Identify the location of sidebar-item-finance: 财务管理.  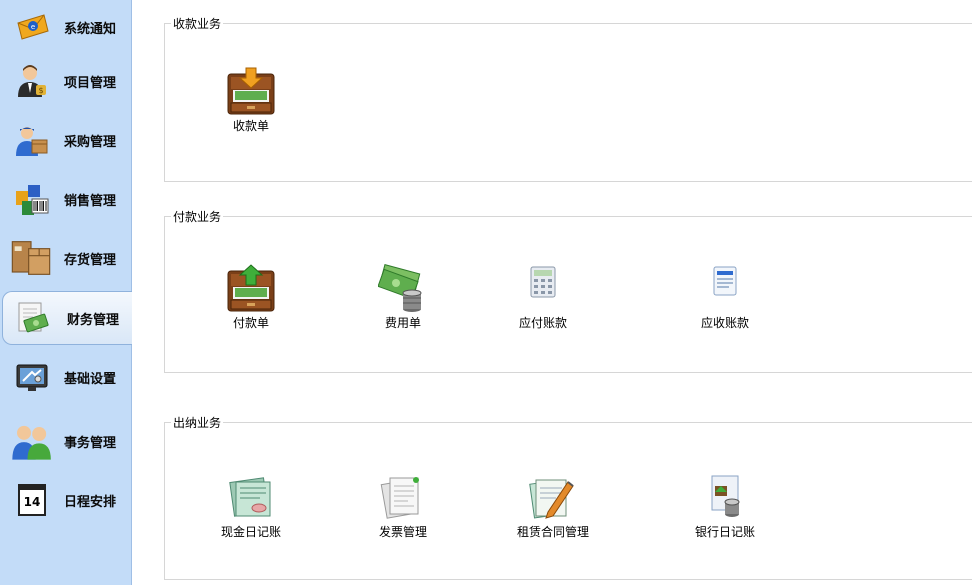
(67, 318).